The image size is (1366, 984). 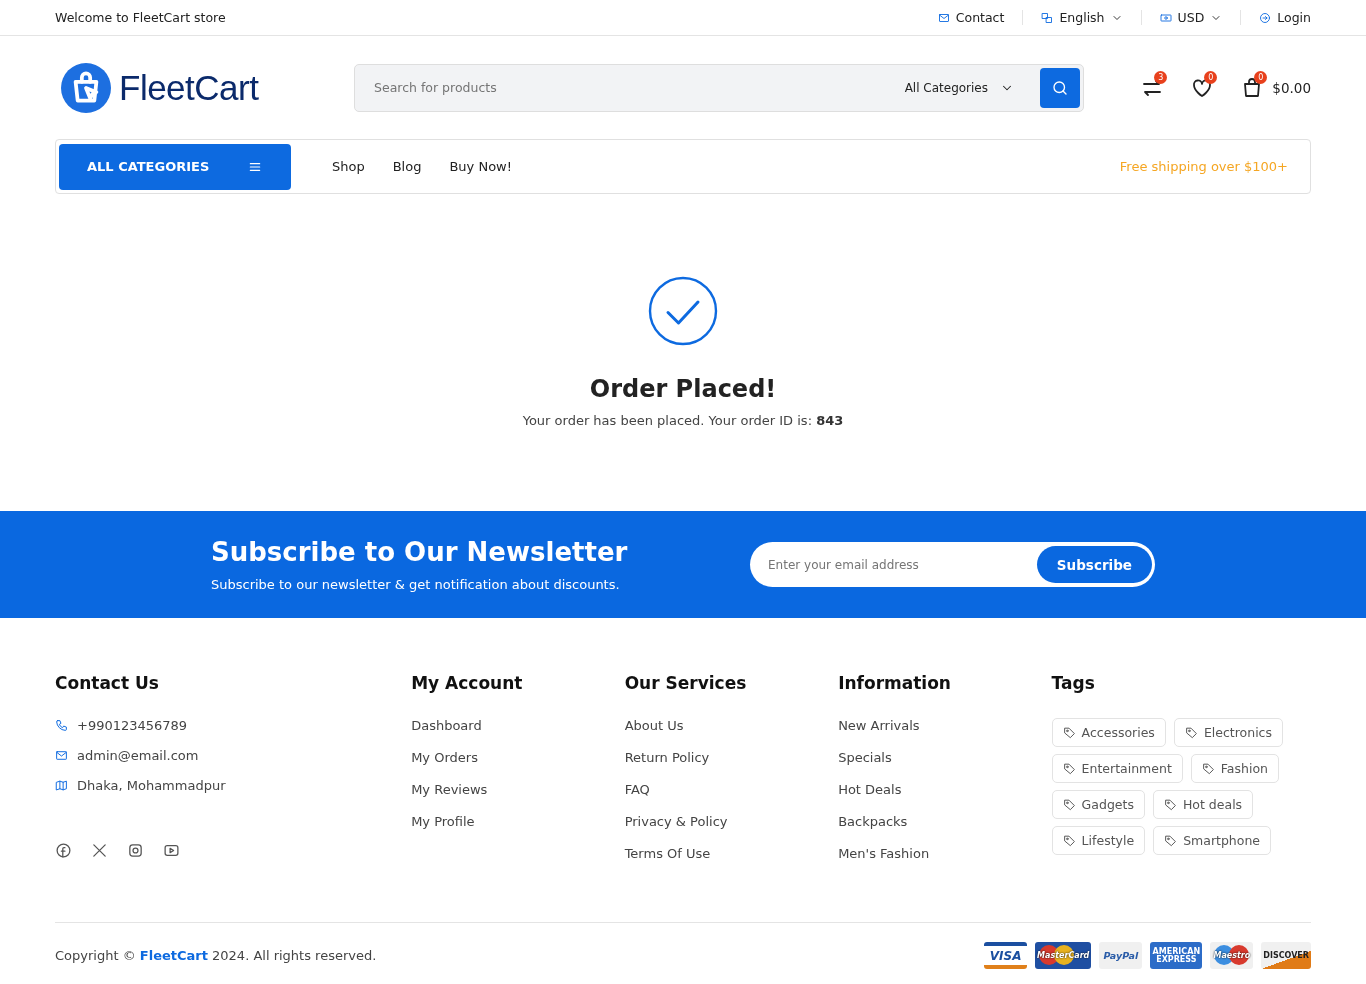 What do you see at coordinates (959, 87) in the screenshot?
I see `category-dropdown: All Categories` at bounding box center [959, 87].